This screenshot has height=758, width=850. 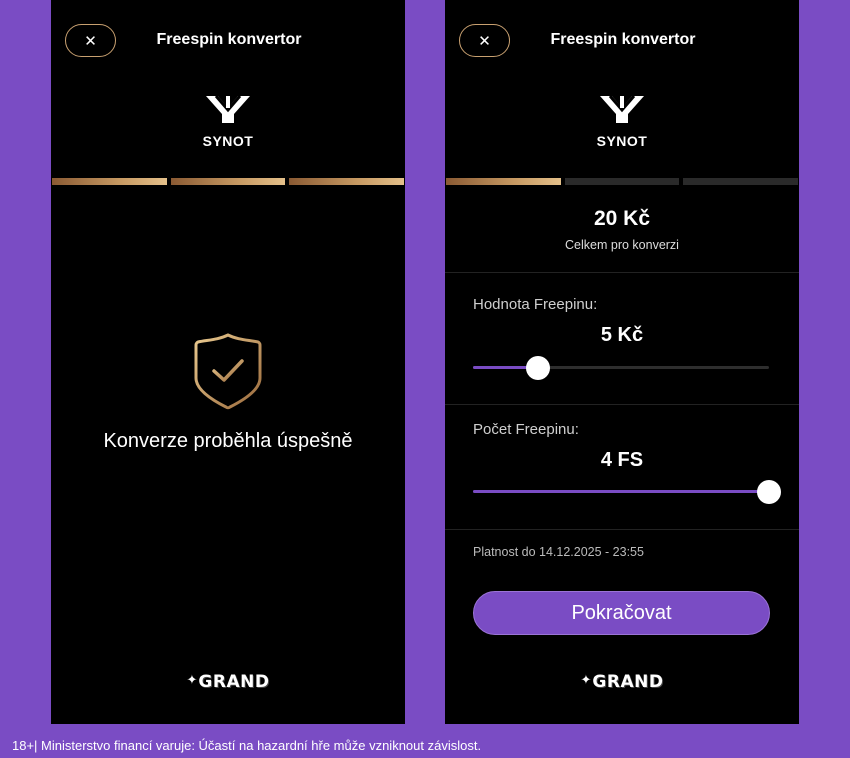 I want to click on freespin-count-amount: 4 FS, so click(x=622, y=460).